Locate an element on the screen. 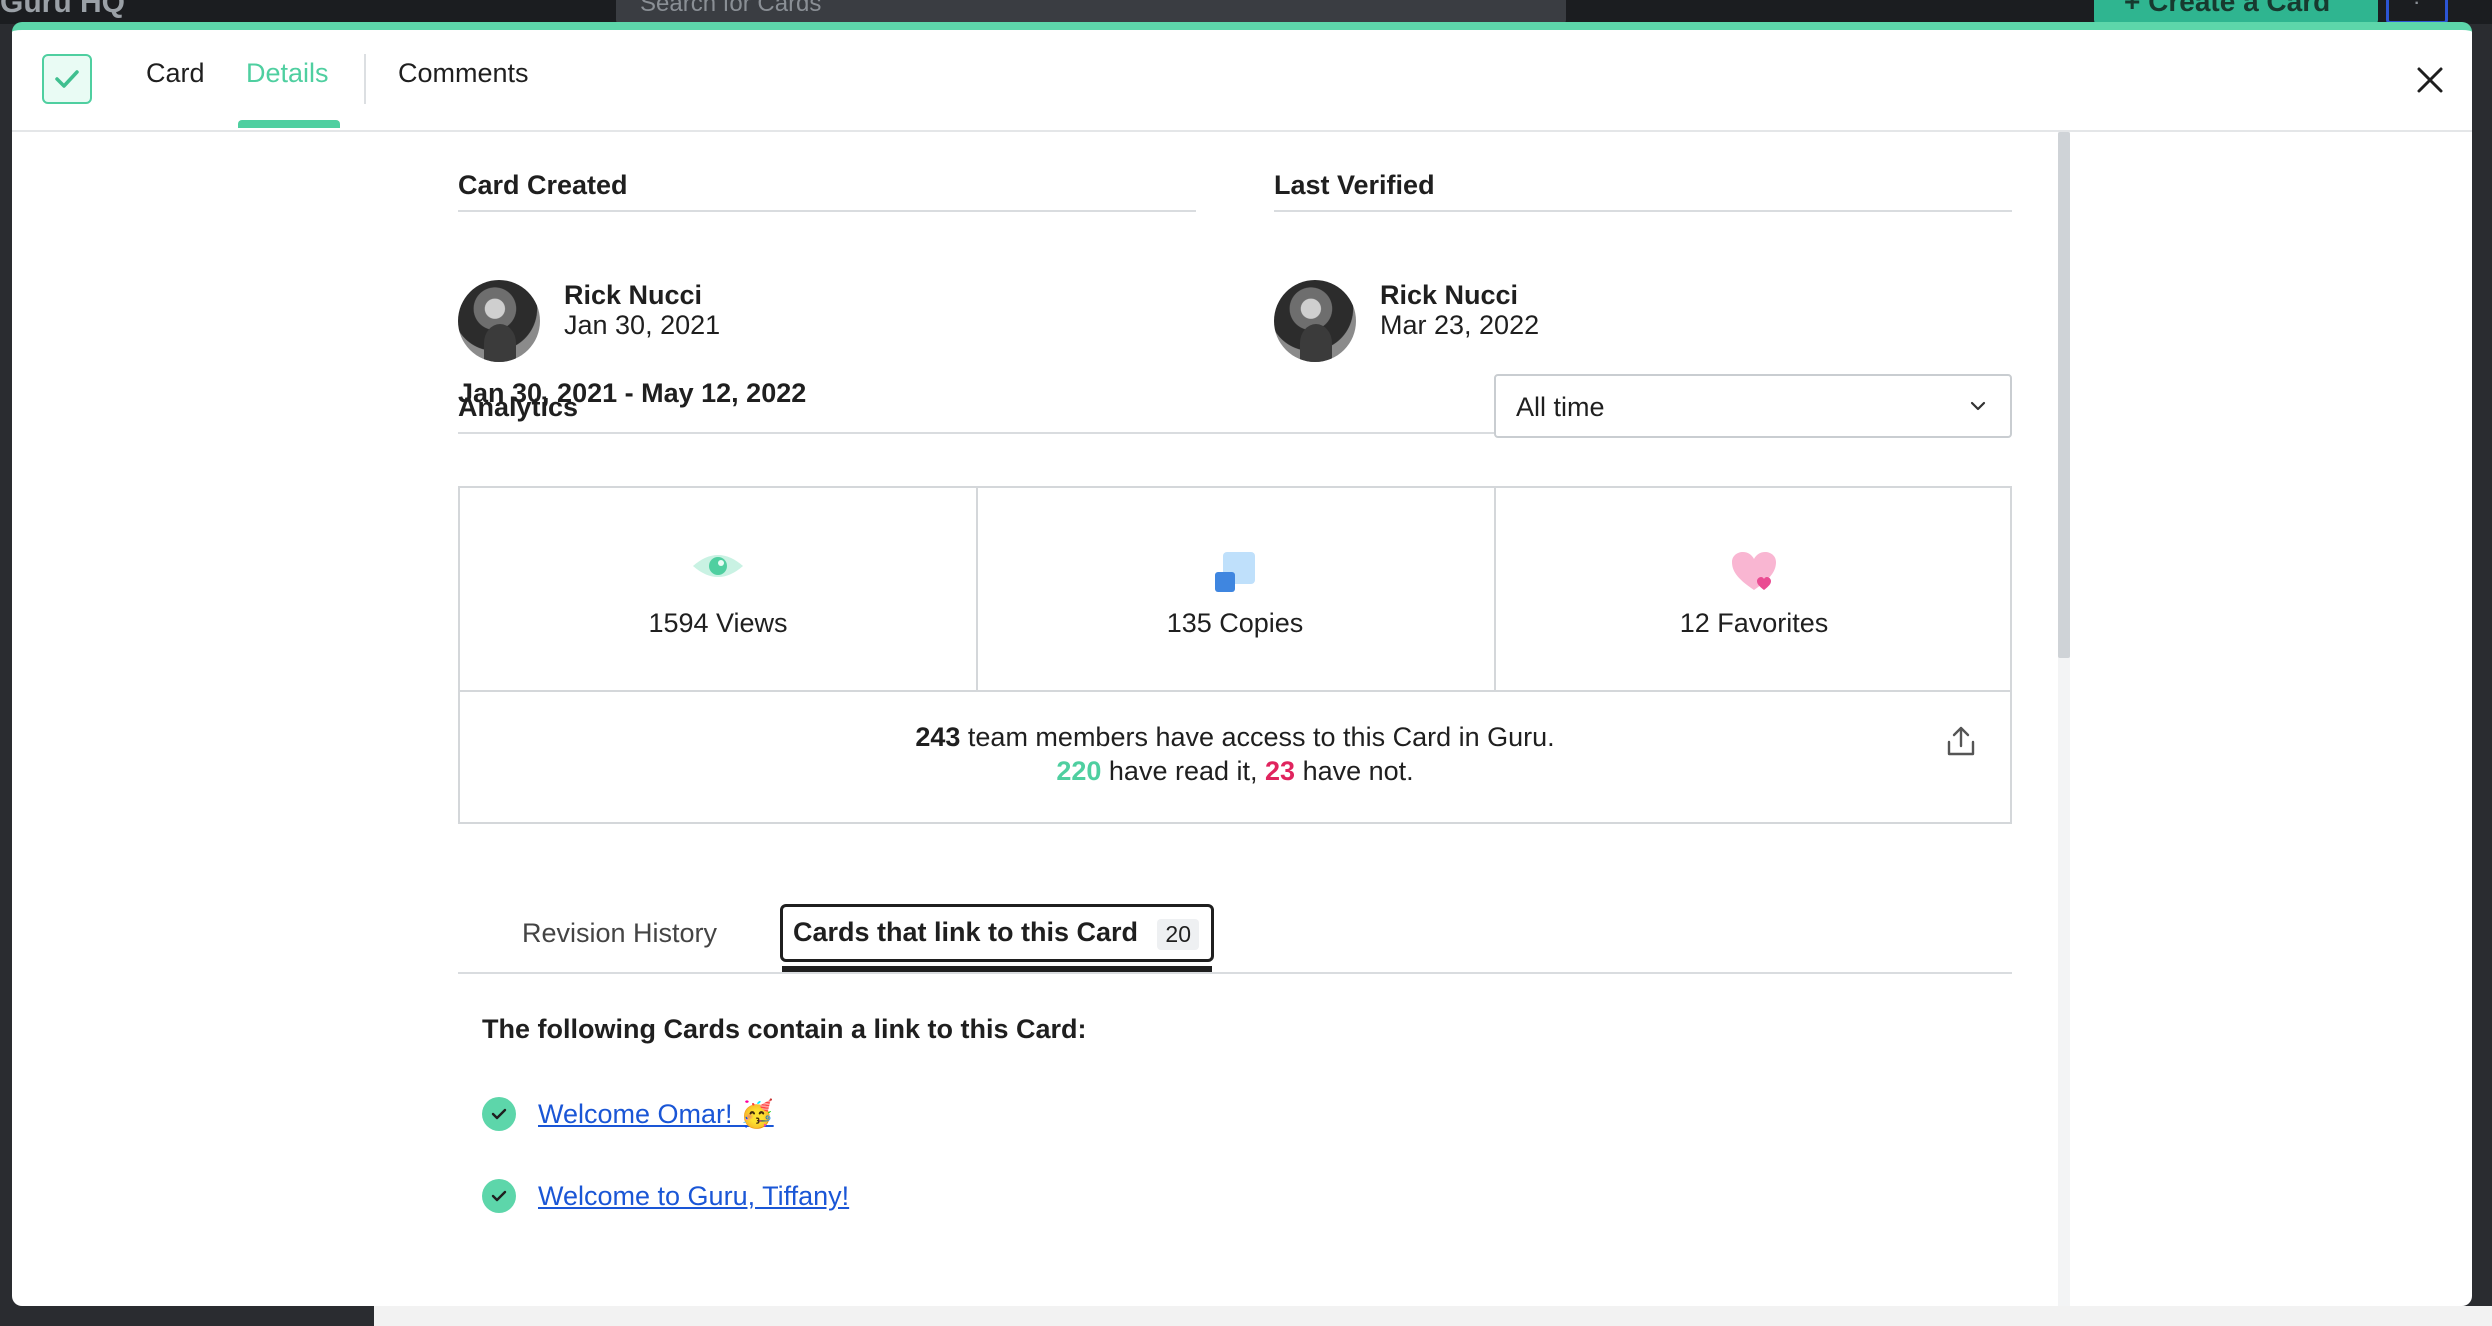  modal-header: Card Details Comments is located at coordinates (1242, 81).